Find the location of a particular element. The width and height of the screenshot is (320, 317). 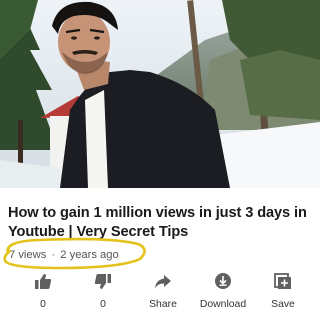

dislike-count: 0 is located at coordinates (103, 304).